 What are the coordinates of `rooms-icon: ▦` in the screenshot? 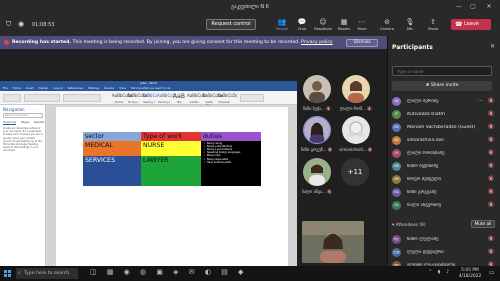 It's located at (344, 22).